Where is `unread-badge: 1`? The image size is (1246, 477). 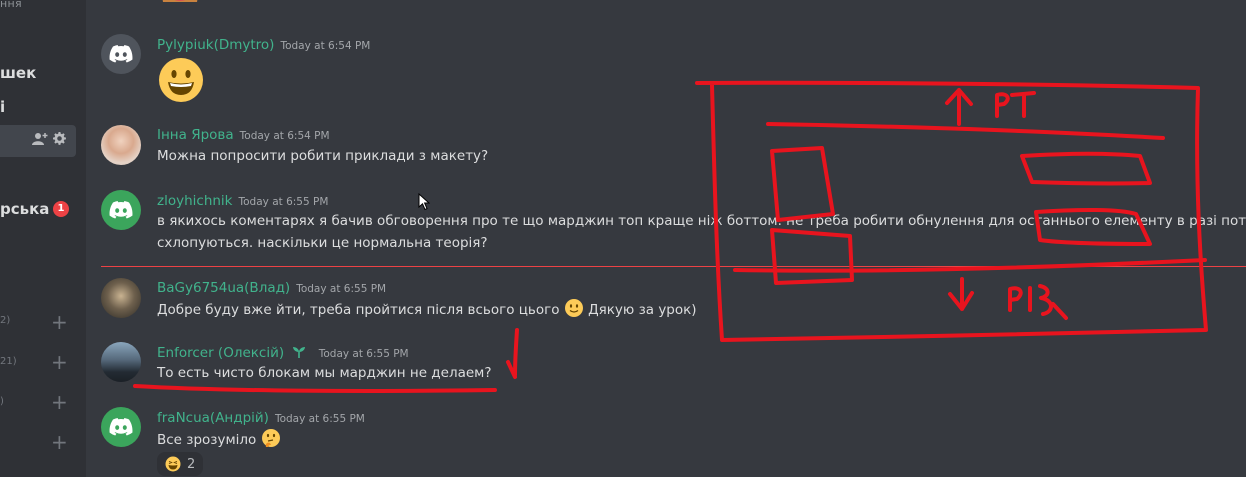
unread-badge: 1 is located at coordinates (61, 209).